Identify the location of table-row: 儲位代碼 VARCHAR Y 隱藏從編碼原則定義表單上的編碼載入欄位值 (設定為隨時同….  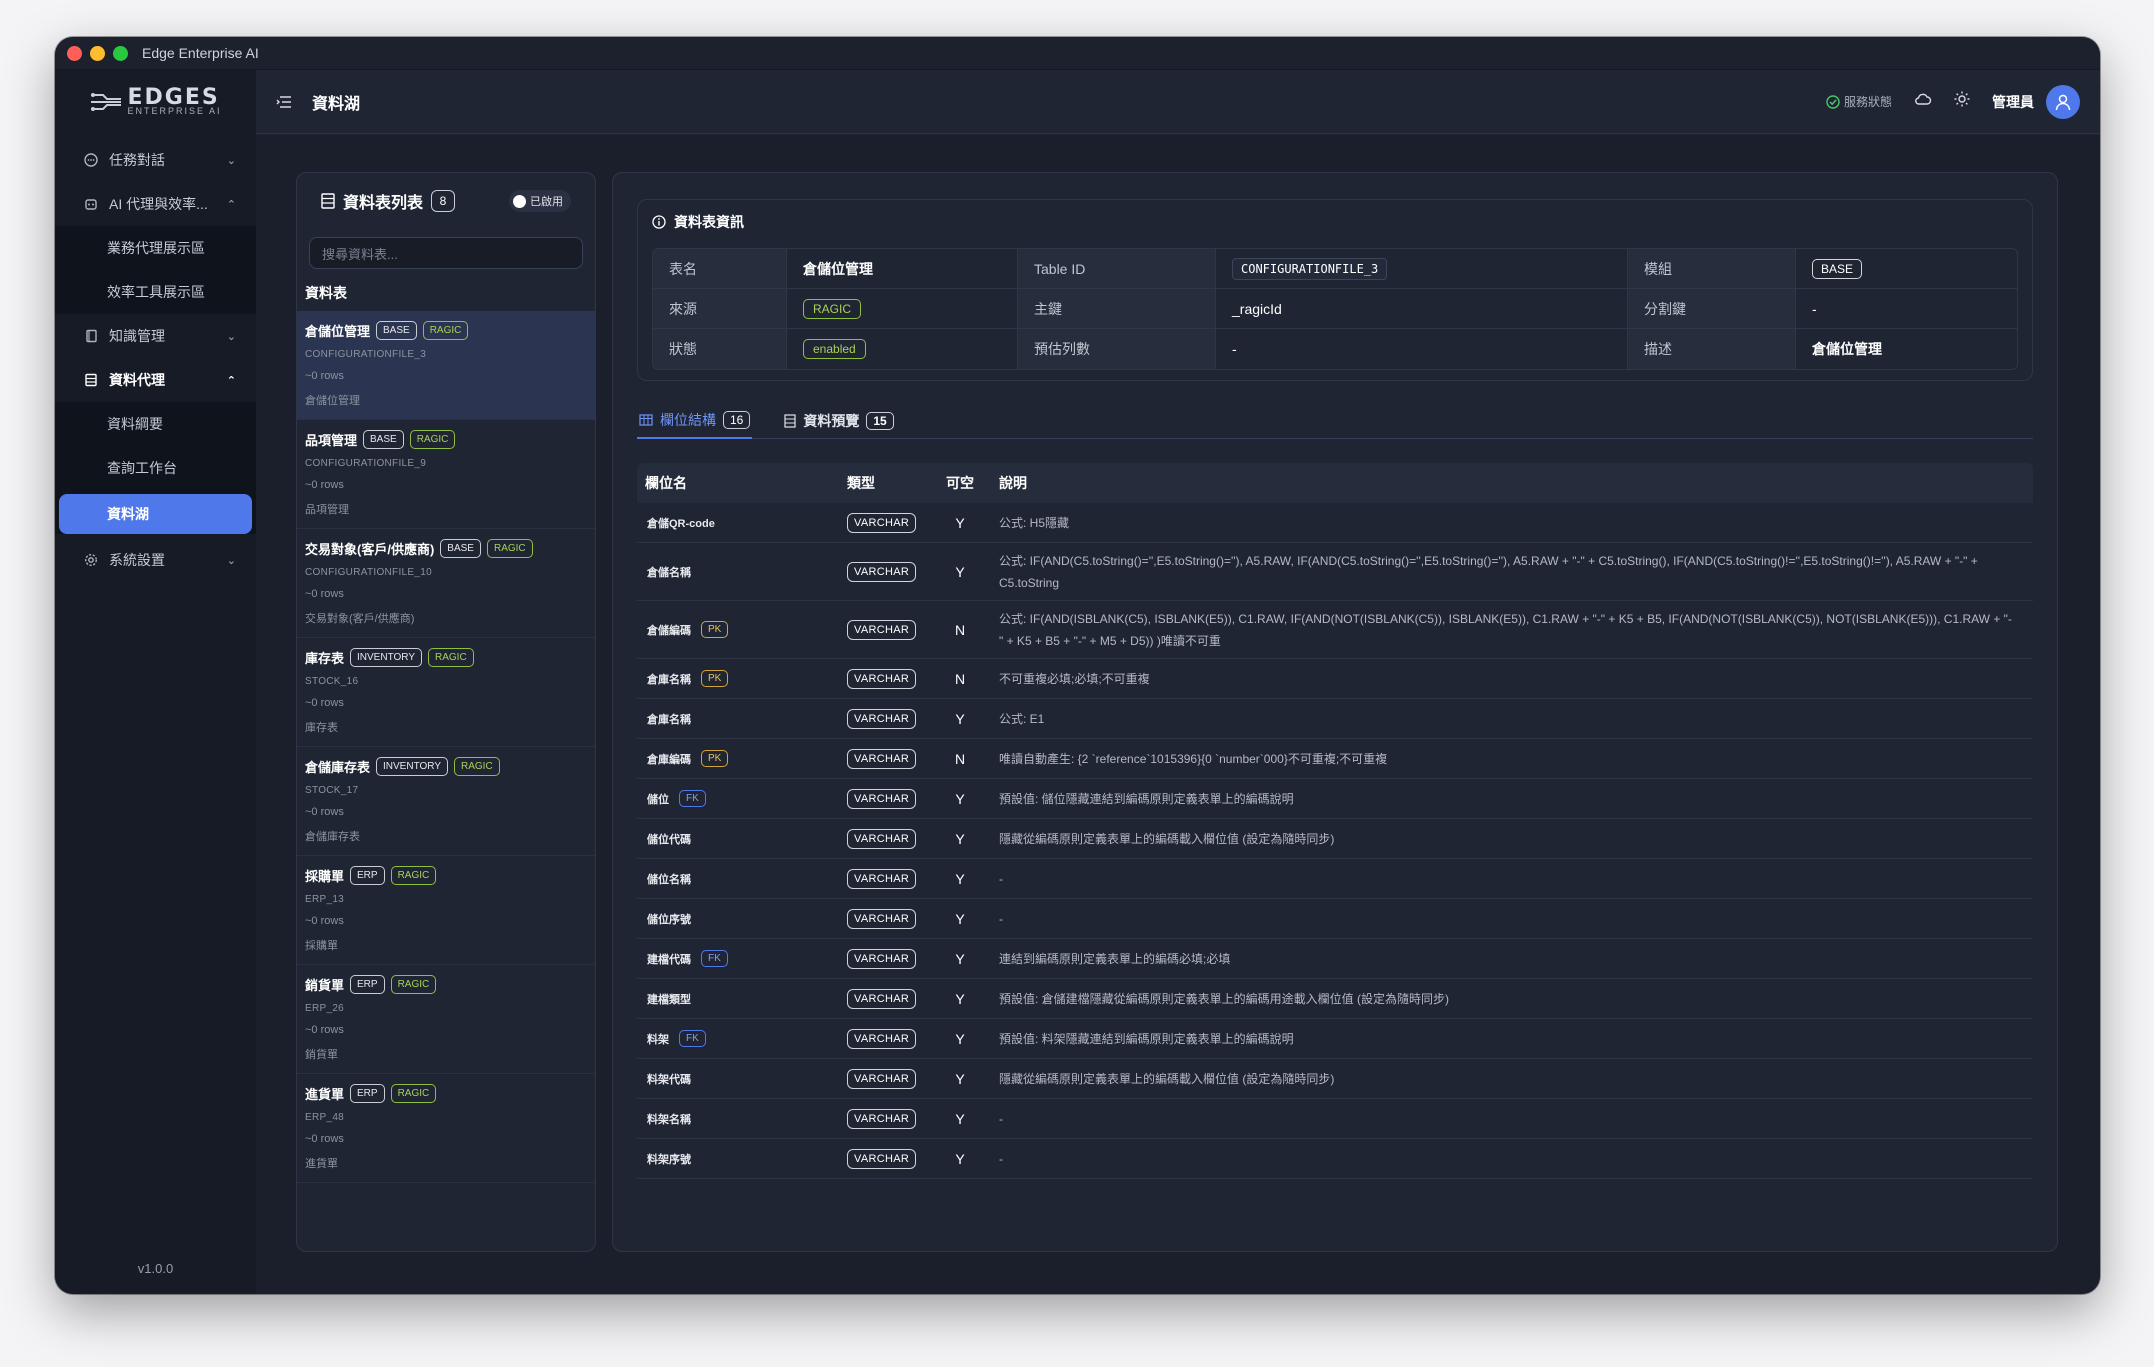
(1335, 839).